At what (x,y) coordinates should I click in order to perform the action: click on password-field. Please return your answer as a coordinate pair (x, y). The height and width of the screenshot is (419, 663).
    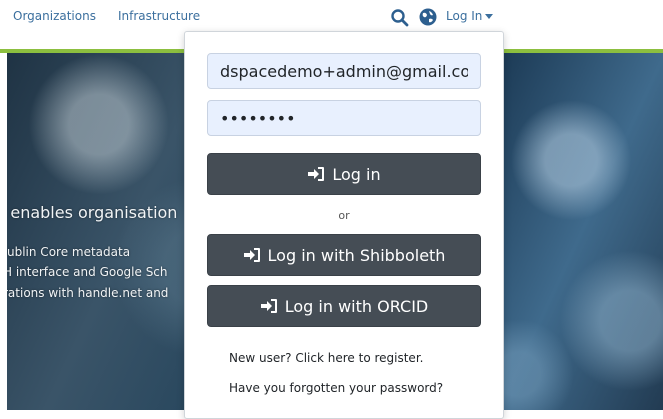
    Looking at the image, I should click on (344, 118).